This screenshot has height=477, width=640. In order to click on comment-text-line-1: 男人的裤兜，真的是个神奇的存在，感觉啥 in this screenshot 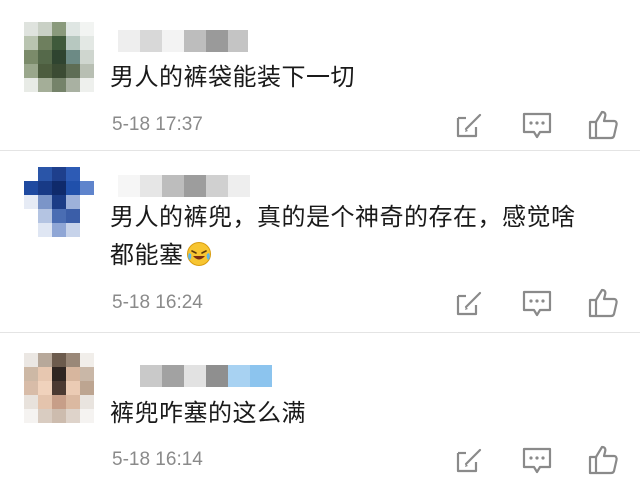, I will do `click(343, 217)`.